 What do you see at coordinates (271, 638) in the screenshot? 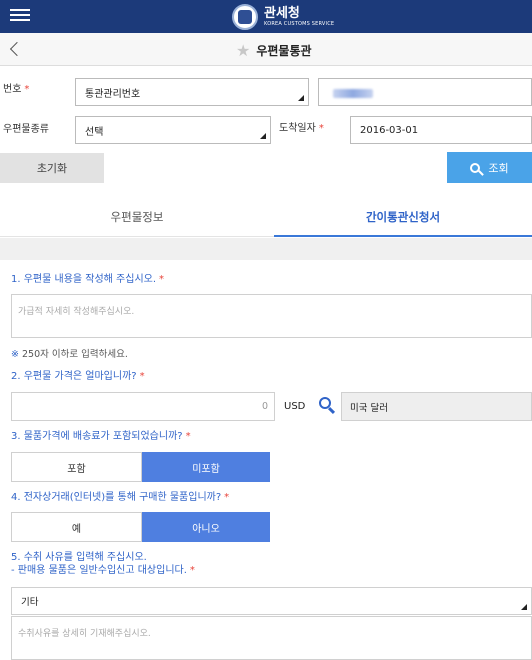
I see `reason-detail-textarea: 수취사유를 상세히 기재해주십시오.` at bounding box center [271, 638].